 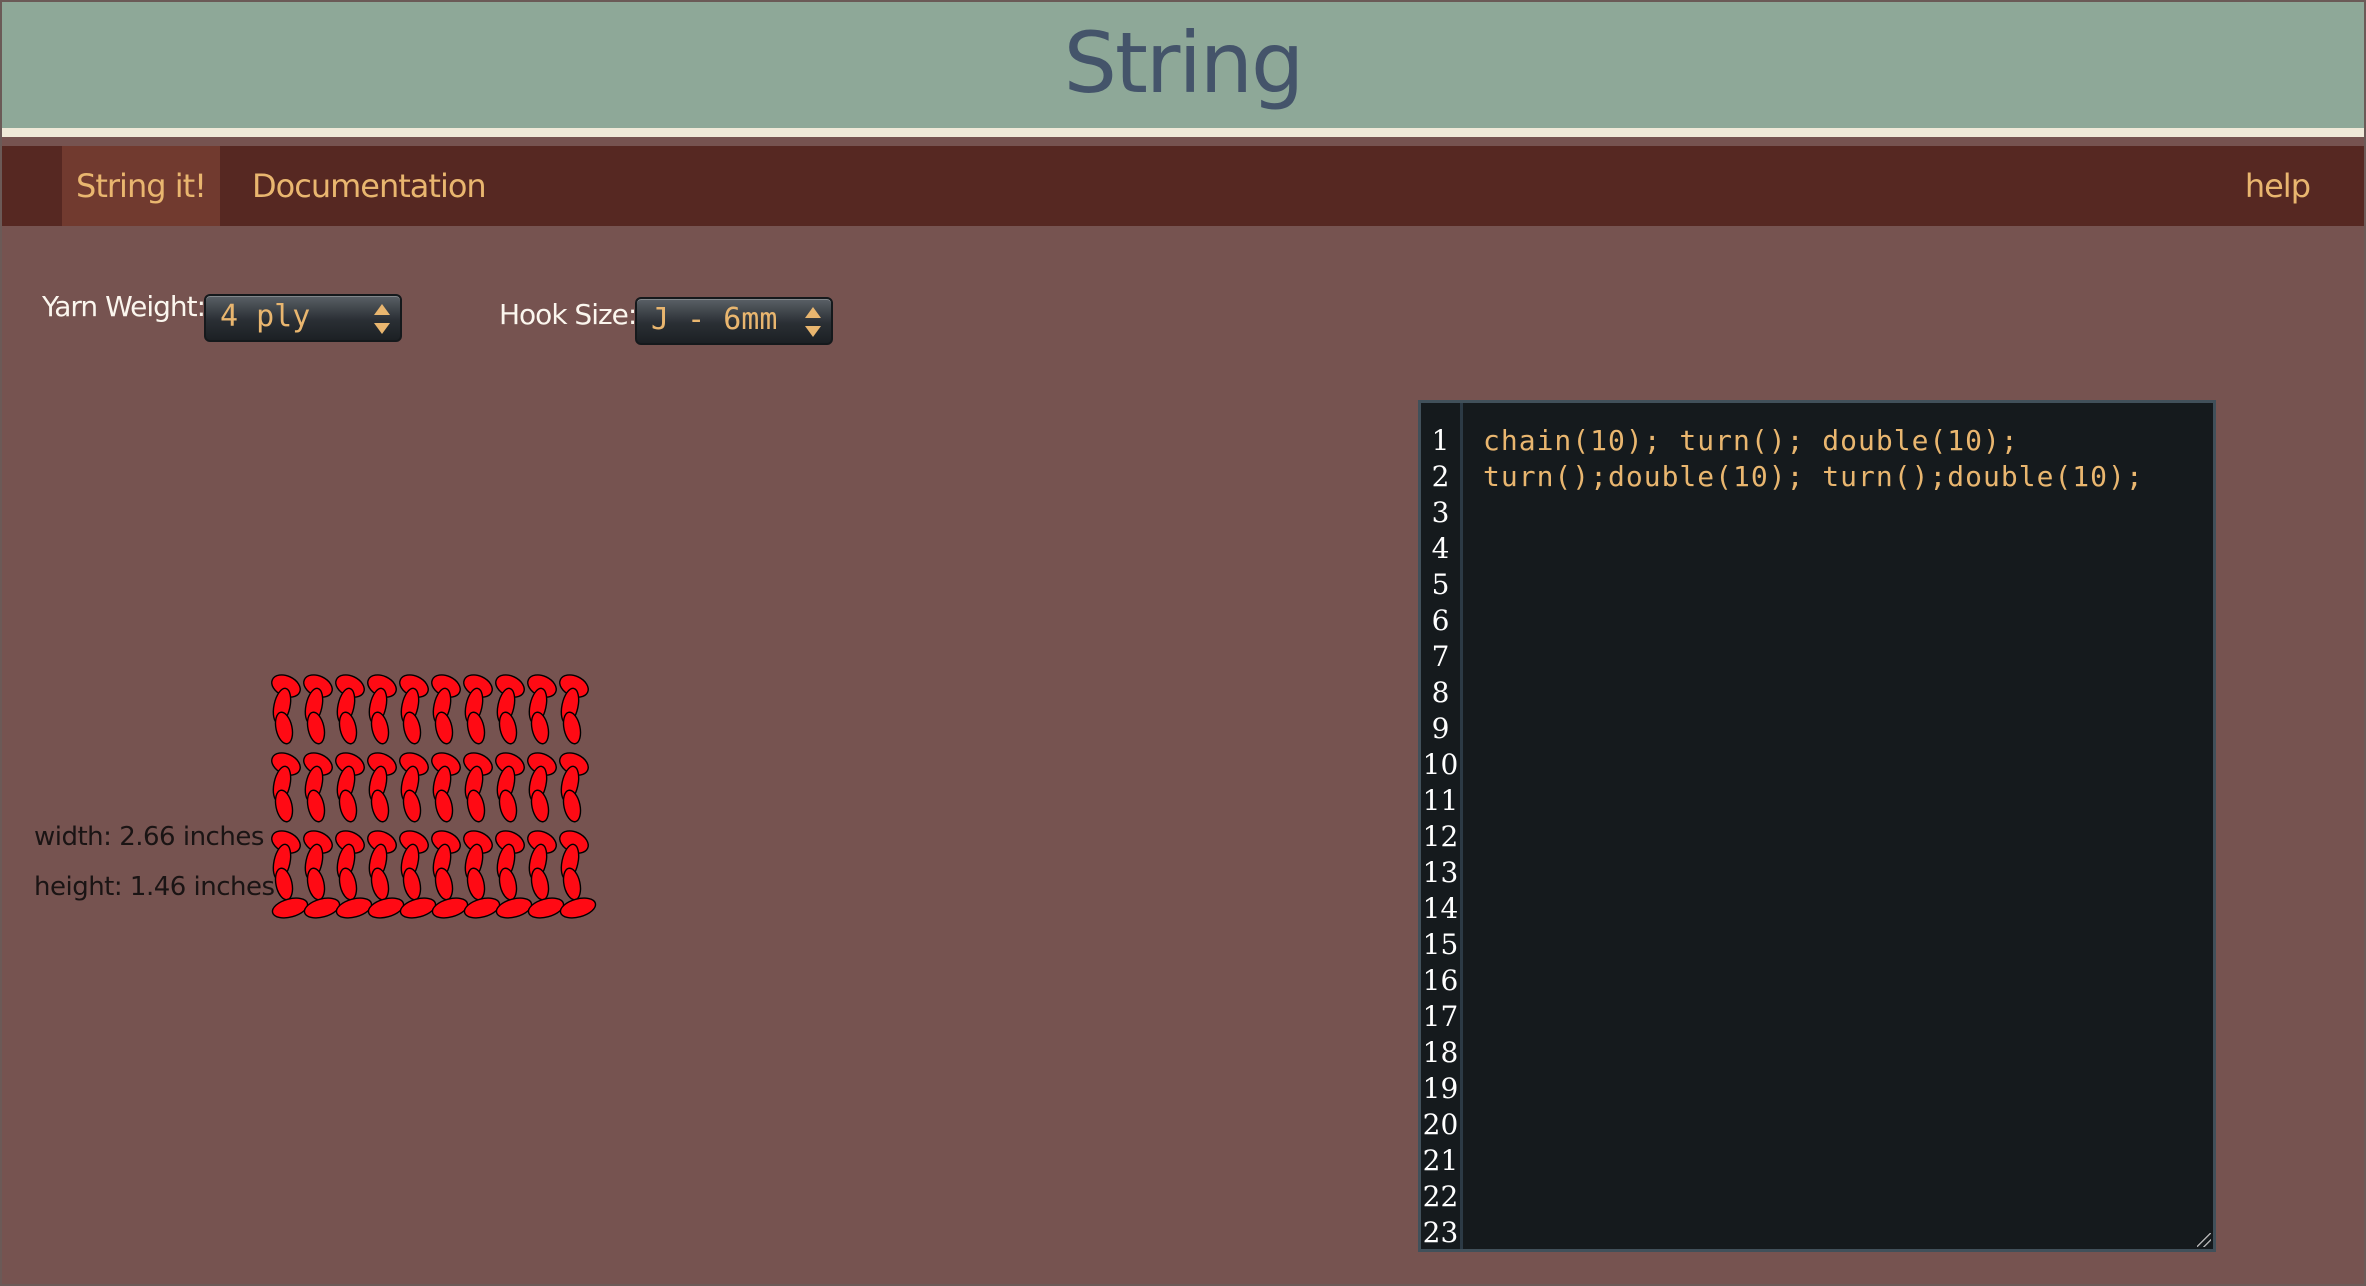 What do you see at coordinates (1440, 764) in the screenshot?
I see `line-number: 10` at bounding box center [1440, 764].